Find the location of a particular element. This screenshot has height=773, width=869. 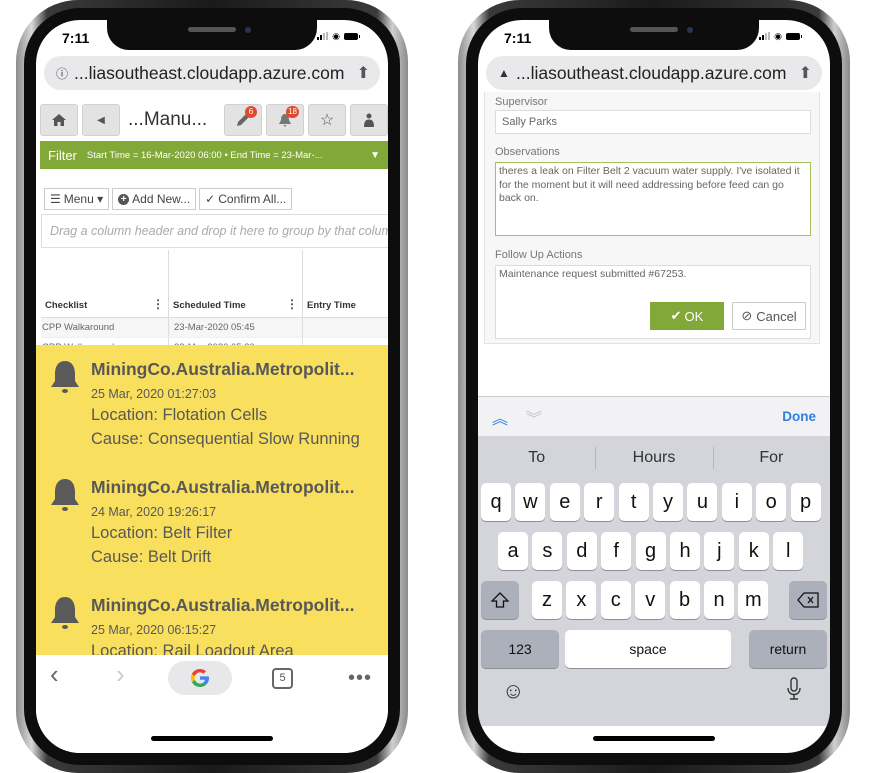

alerts-button: 18 is located at coordinates (285, 120).